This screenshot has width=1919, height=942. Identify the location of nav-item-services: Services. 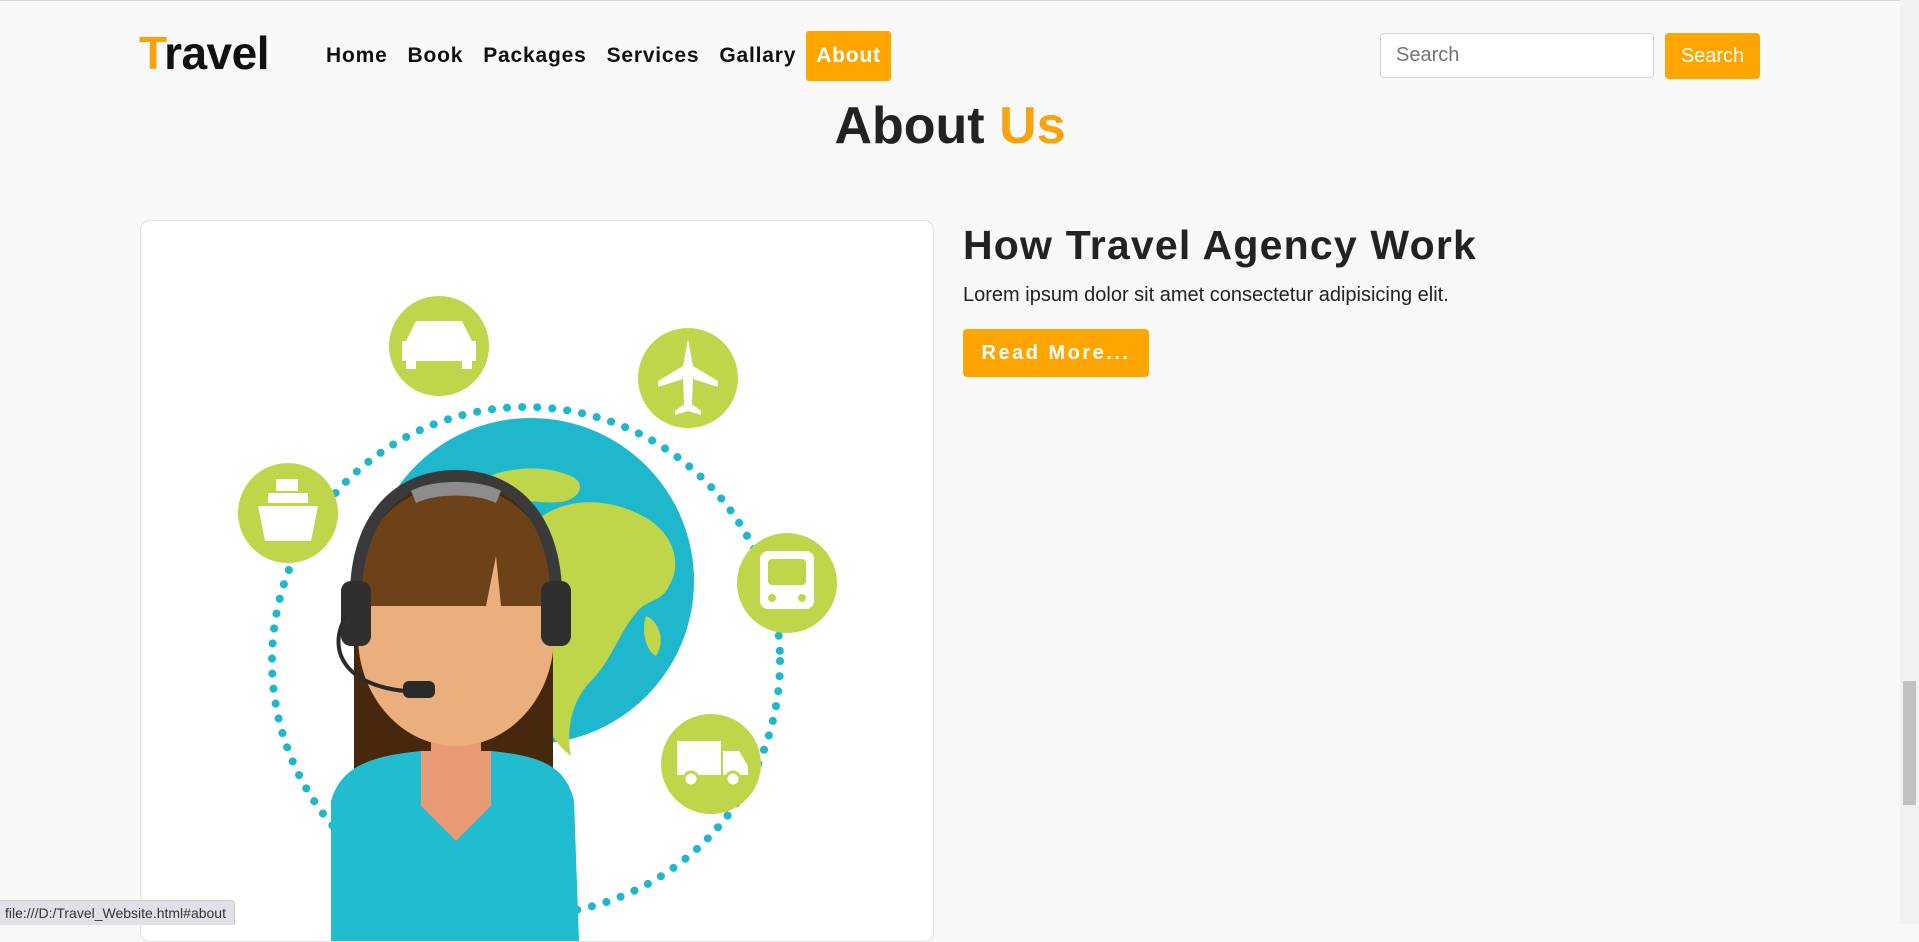
(653, 56).